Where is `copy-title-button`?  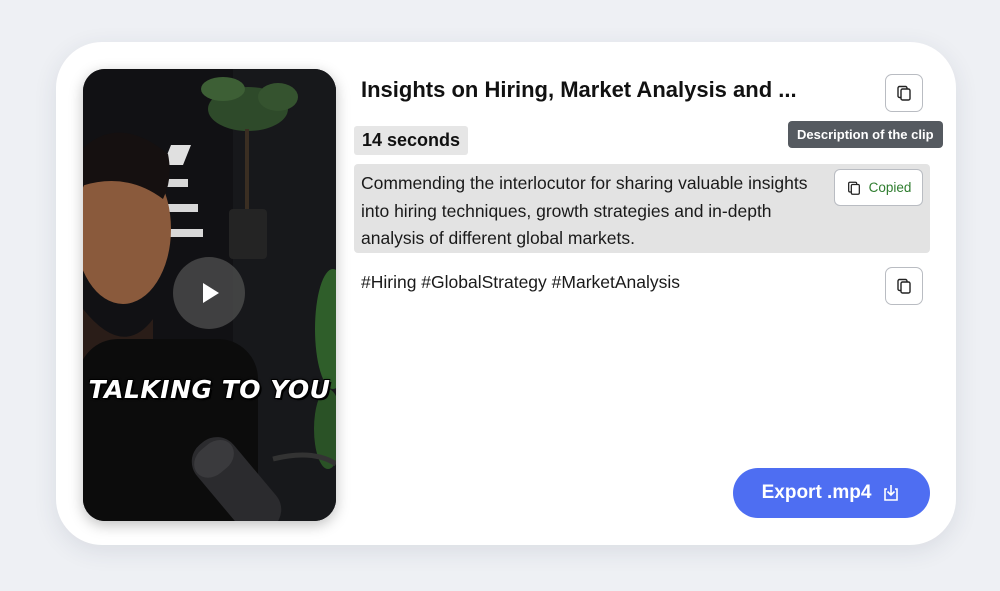
copy-title-button is located at coordinates (904, 93).